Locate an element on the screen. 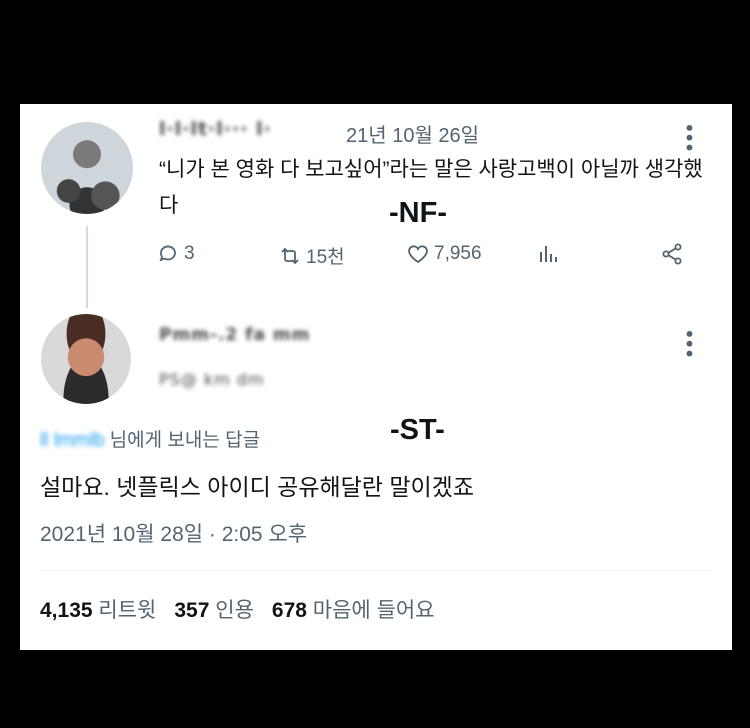  reply-button: 3 is located at coordinates (175, 254).